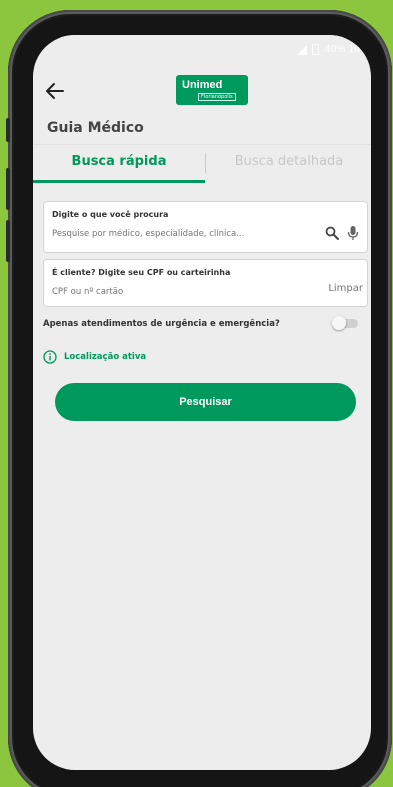 This screenshot has width=393, height=787. What do you see at coordinates (8, 241) in the screenshot?
I see `side-button-volume-down` at bounding box center [8, 241].